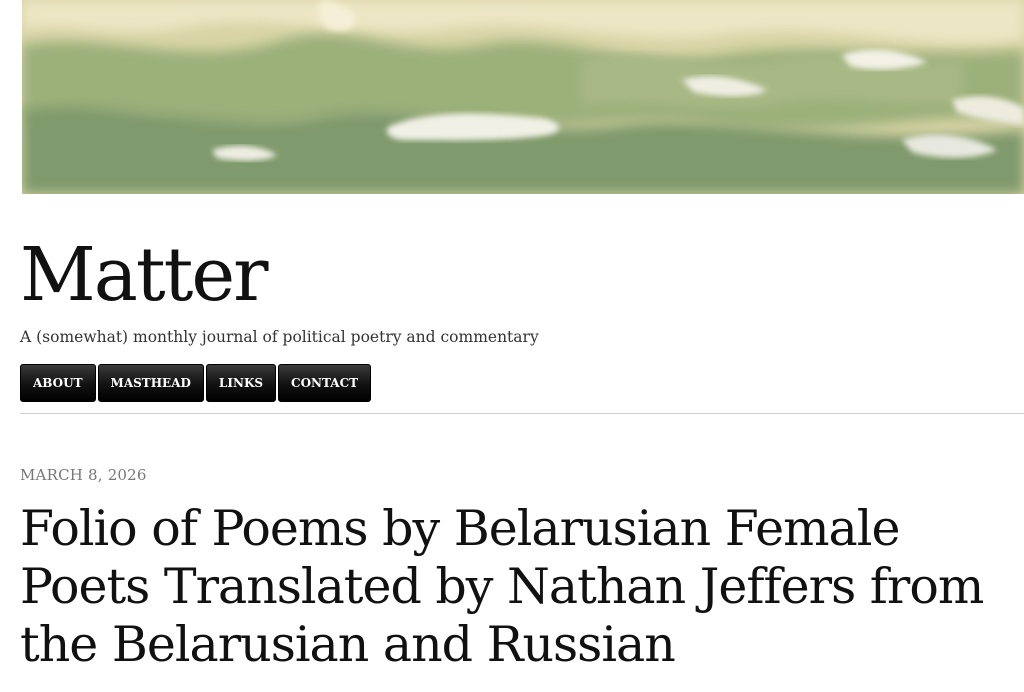 Image resolution: width=1024 pixels, height=692 pixels. I want to click on nav-links-button: LINKS, so click(241, 383).